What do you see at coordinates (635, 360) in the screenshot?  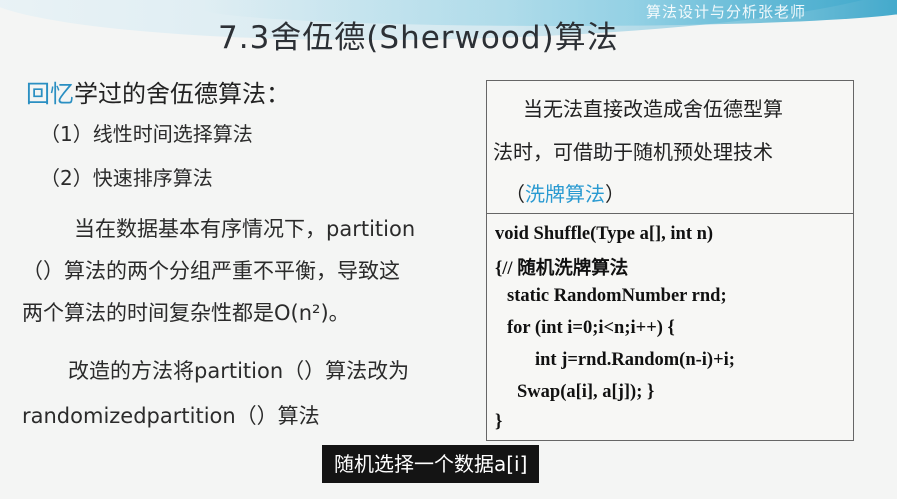 I see `code-line: int j=rnd.Random(n-i)+i;` at bounding box center [635, 360].